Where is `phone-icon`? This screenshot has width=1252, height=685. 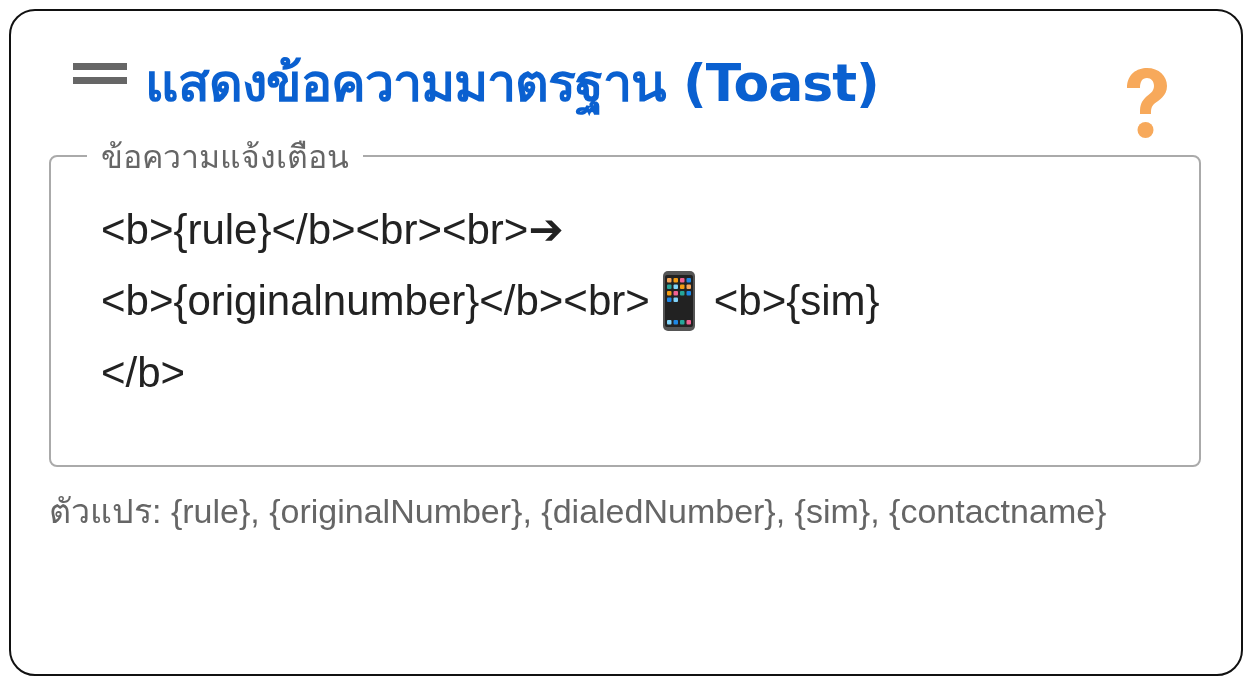 phone-icon is located at coordinates (678, 301).